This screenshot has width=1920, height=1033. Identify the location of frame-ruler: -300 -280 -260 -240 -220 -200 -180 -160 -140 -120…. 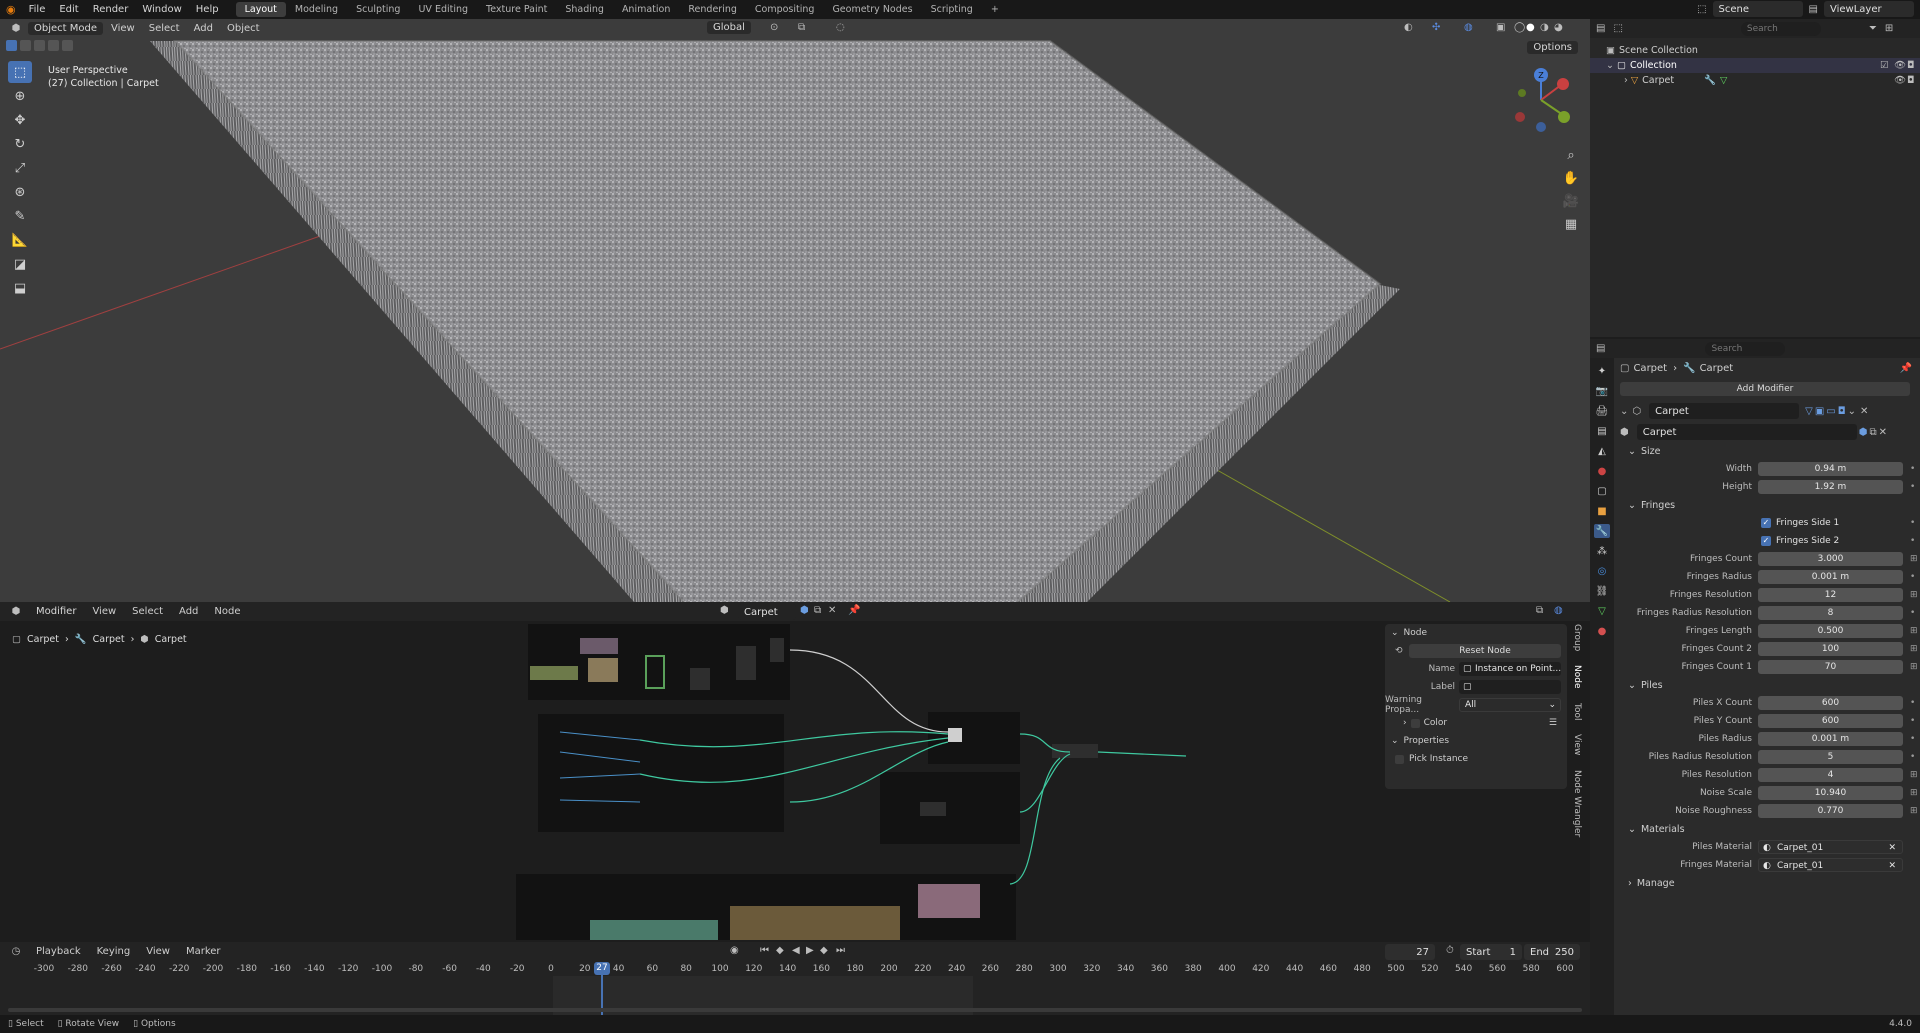
(795, 971).